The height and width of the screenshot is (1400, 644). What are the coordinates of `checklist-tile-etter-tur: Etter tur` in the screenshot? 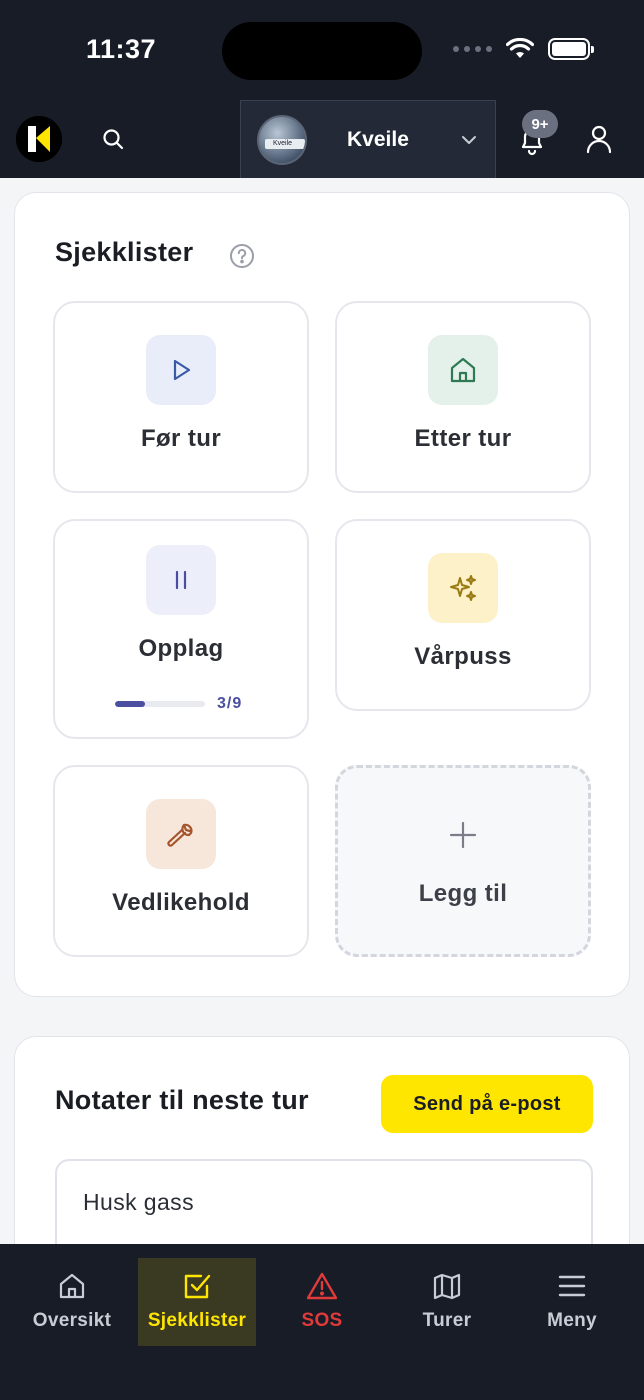 It's located at (463, 397).